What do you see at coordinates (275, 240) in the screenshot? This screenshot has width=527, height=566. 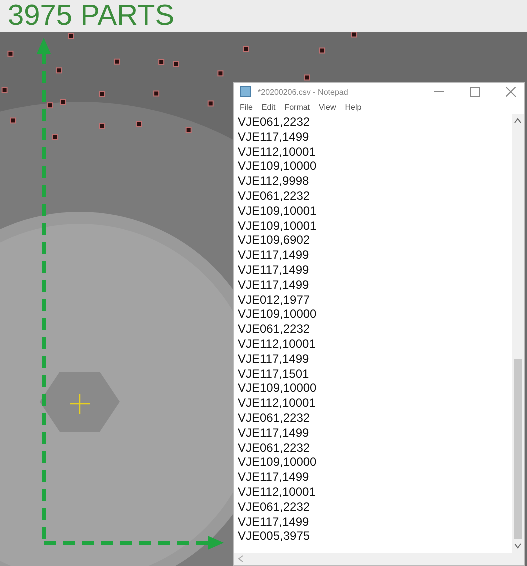 I see `csv-line: VJE109,6902` at bounding box center [275, 240].